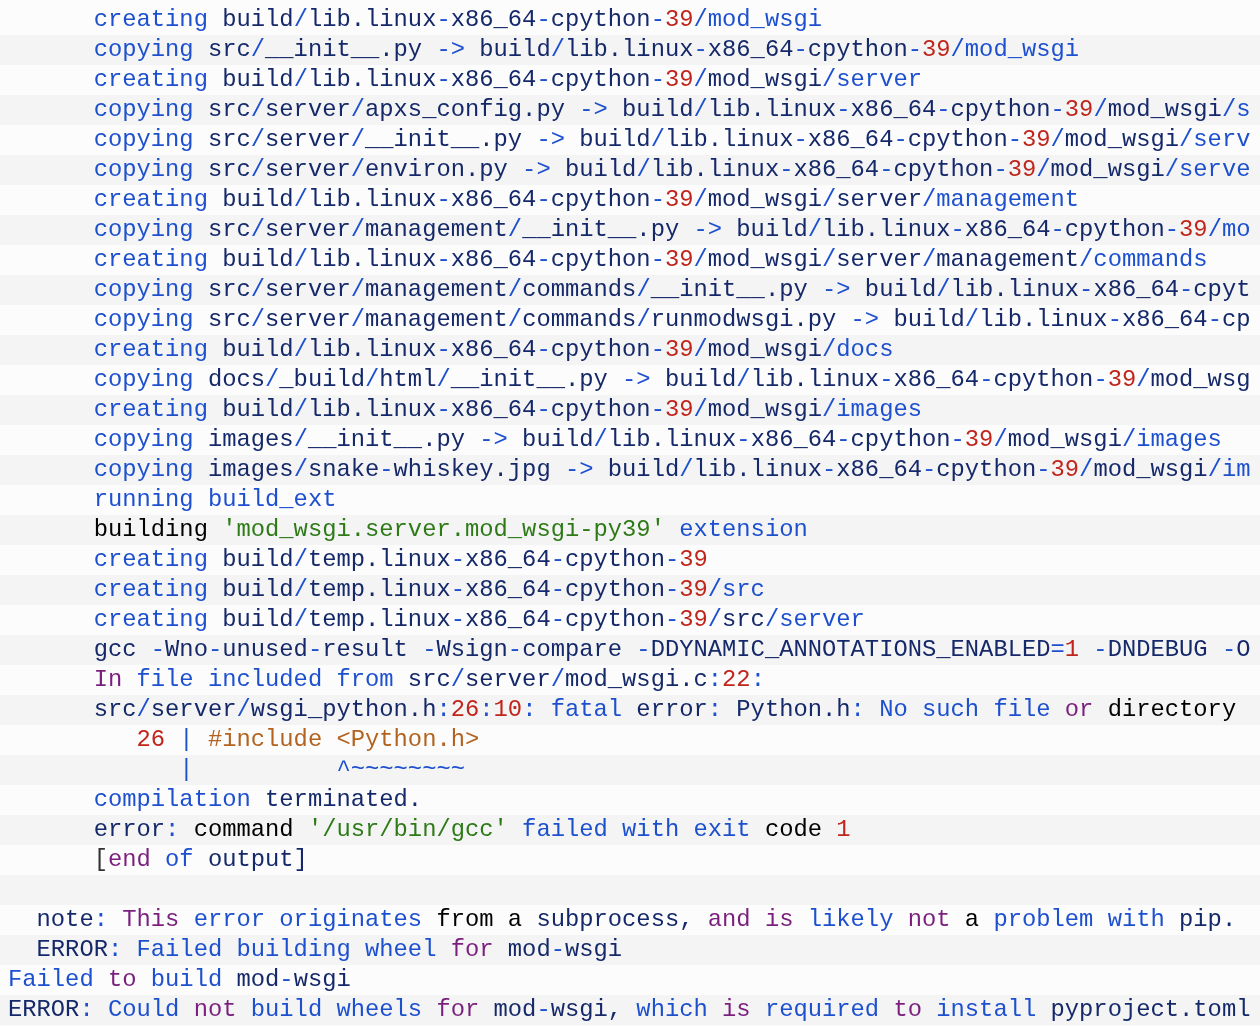 This screenshot has height=1026, width=1260. I want to click on code-line: gcc -Wno-unused-result -Wsign-compare -DDYNAMIC_ANNOTATIONS_ENABLED=1 -DNDEBUG -O, so click(671, 650).